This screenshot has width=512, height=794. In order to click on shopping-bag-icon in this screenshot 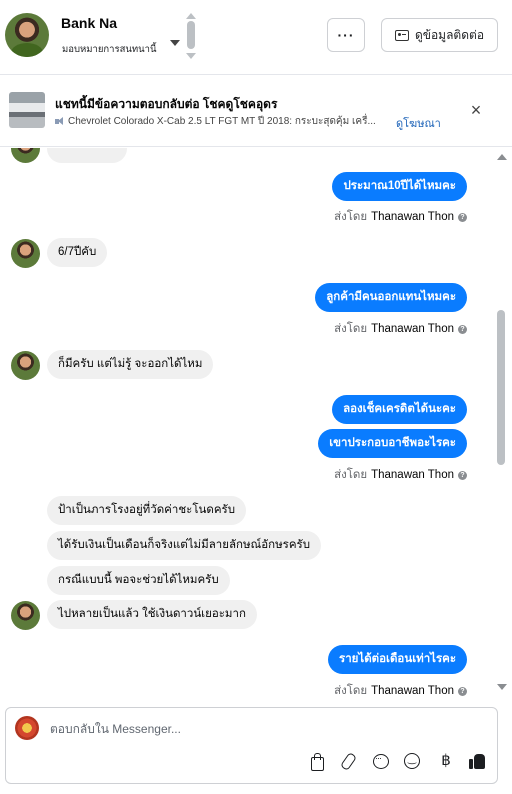, I will do `click(317, 761)`.